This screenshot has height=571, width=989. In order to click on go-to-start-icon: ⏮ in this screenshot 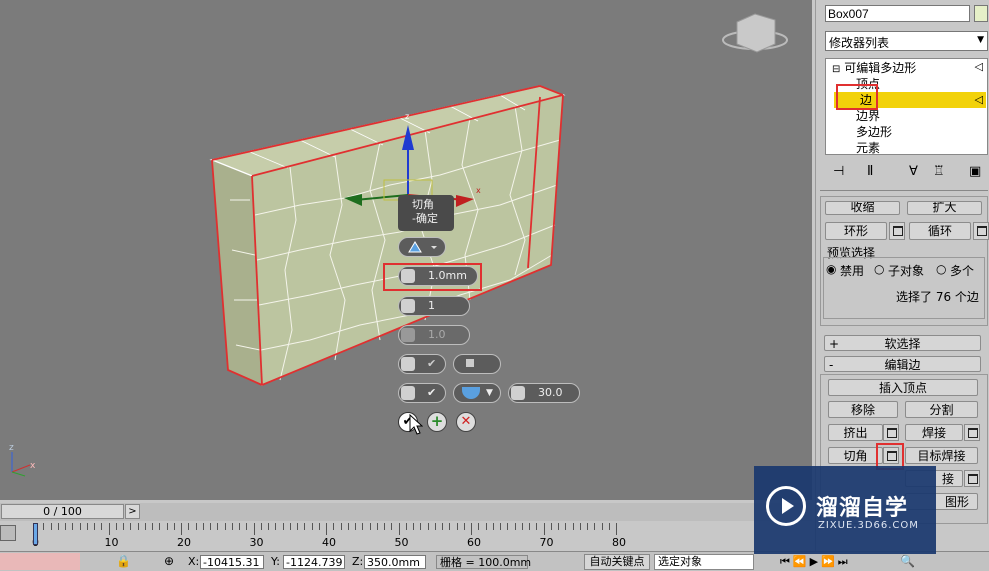, I will do `click(786, 561)`.